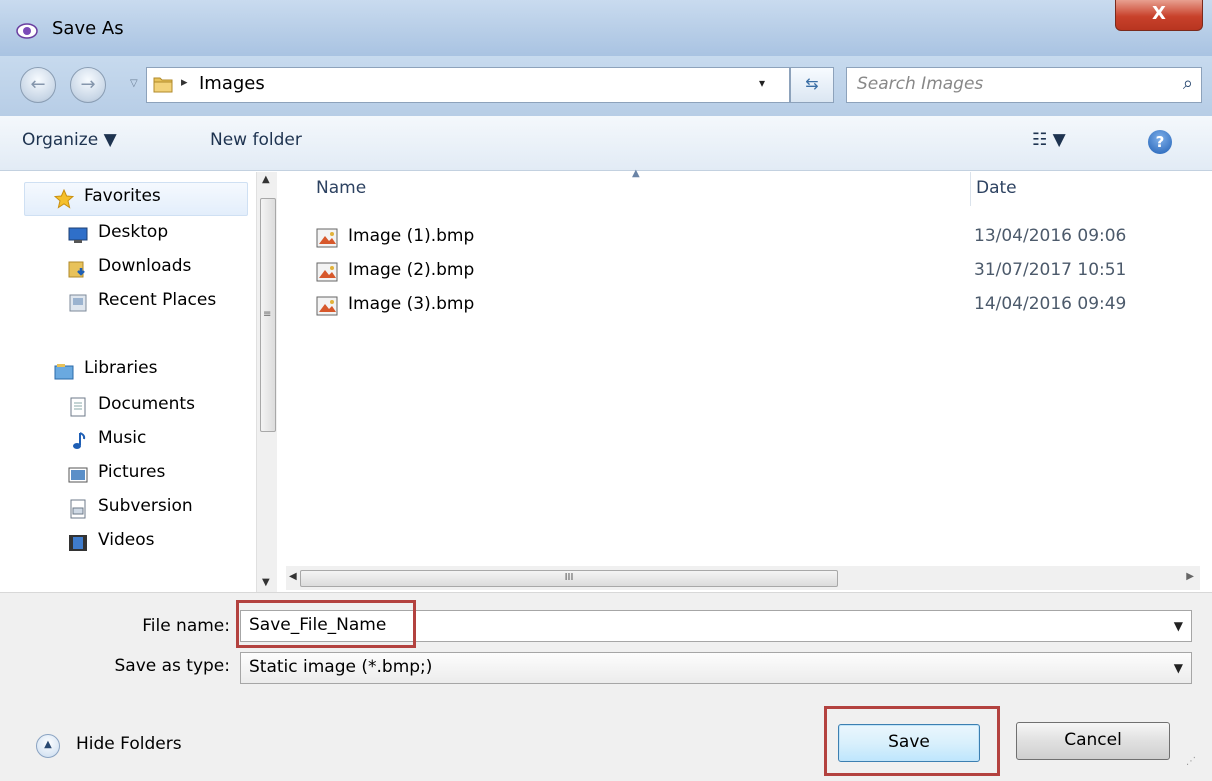  Describe the element at coordinates (76, 269) in the screenshot. I see `downloads-folder-icon` at that location.